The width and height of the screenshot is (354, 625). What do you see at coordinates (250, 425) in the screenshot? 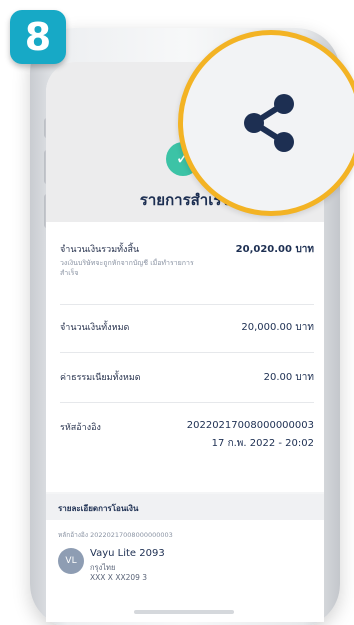
I see `reference-value: 20220217008000000003` at bounding box center [250, 425].